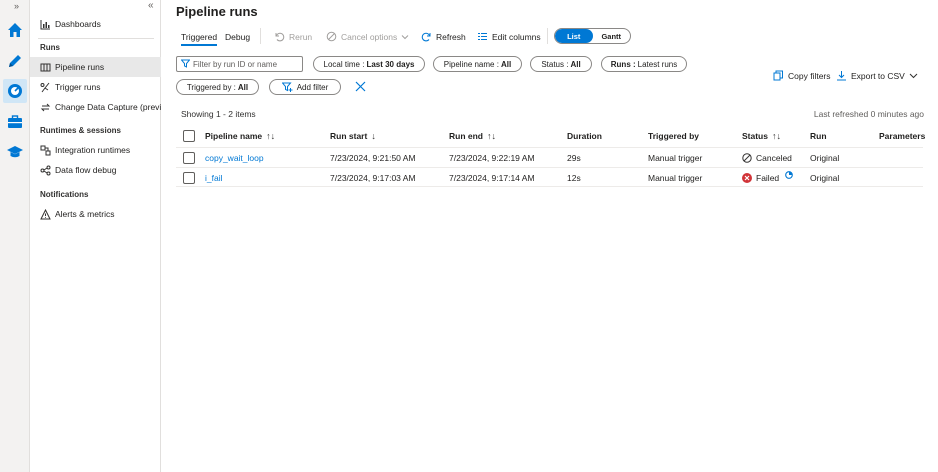 The height and width of the screenshot is (472, 938). What do you see at coordinates (644, 64) in the screenshot?
I see `runs-filter: Runs : Latest runs` at bounding box center [644, 64].